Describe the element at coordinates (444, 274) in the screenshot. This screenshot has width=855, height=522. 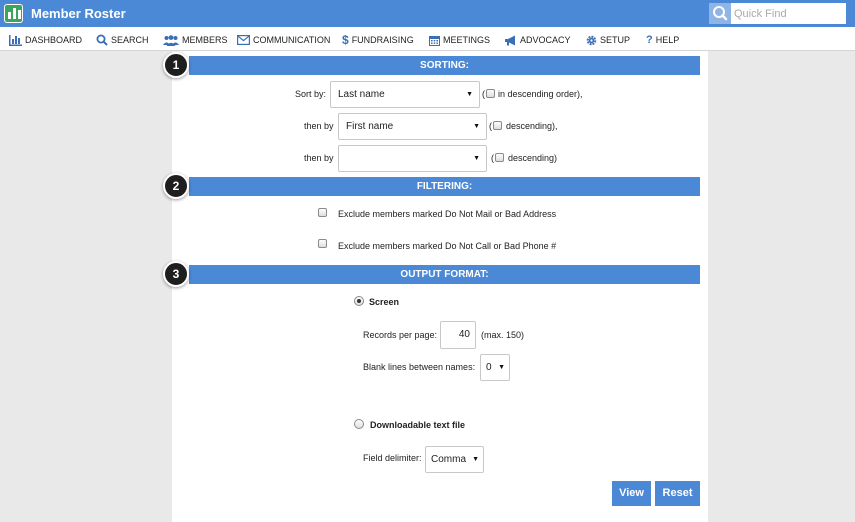
I see `output-format-header: OUTPUT FORMAT:` at that location.